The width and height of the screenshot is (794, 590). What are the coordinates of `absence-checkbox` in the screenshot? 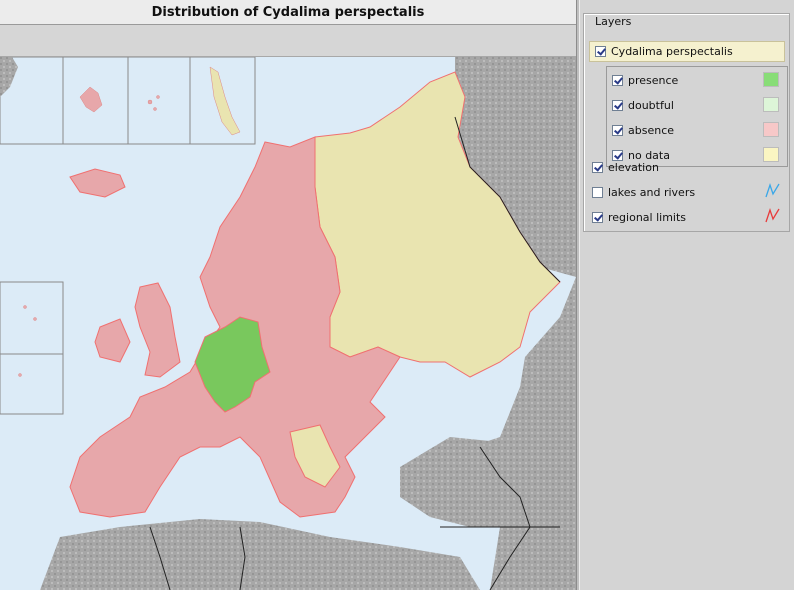 It's located at (617, 130).